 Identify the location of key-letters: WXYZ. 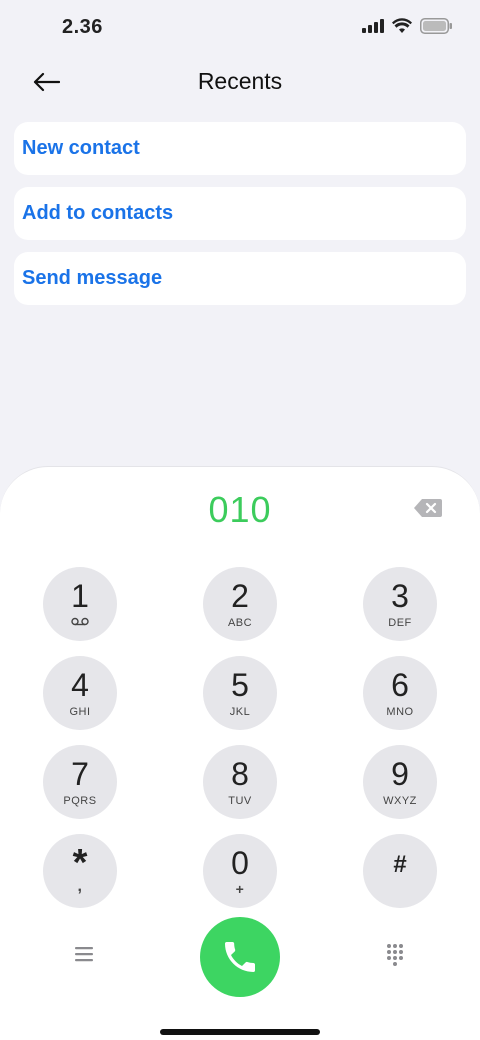
(400, 801).